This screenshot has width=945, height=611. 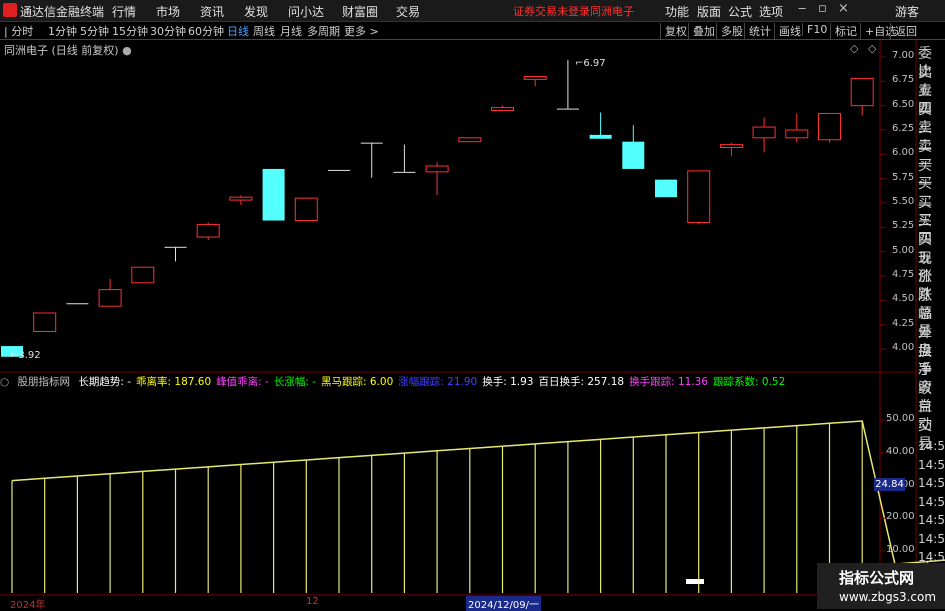 What do you see at coordinates (18, 31) in the screenshot?
I see `period-tick: | 分时` at bounding box center [18, 31].